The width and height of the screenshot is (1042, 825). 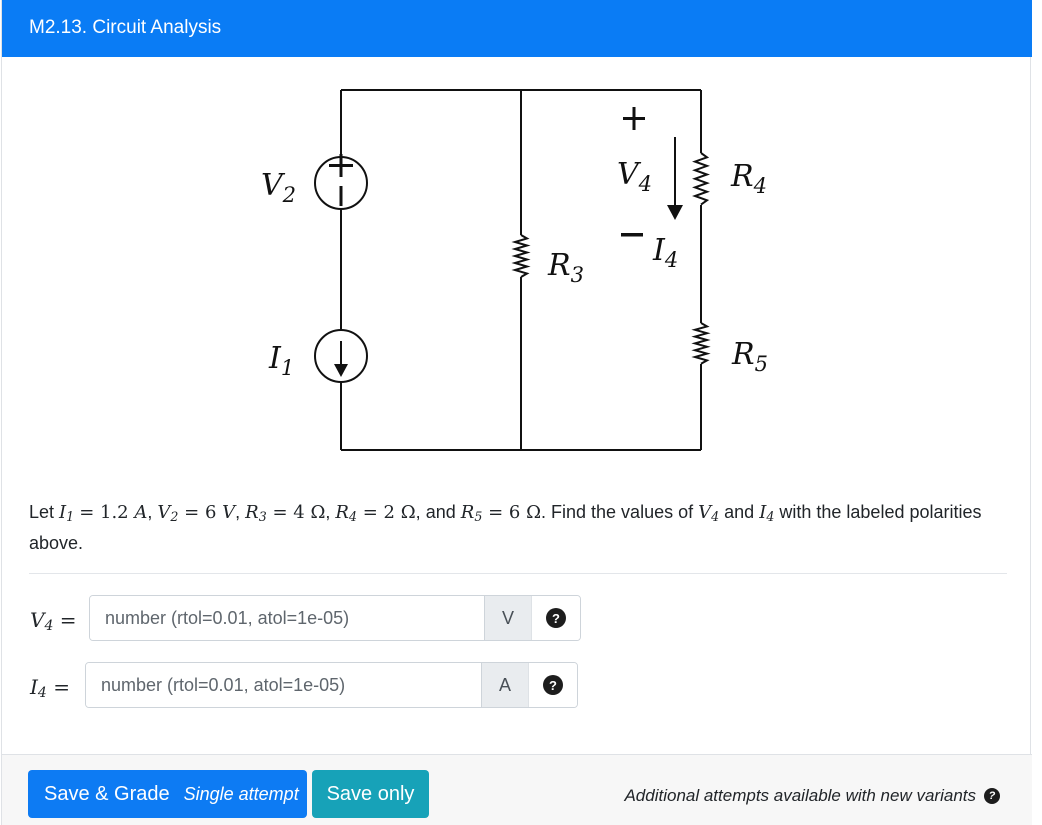 What do you see at coordinates (375, 513) in the screenshot?
I see `math-r4: R4 = 2 Ω` at bounding box center [375, 513].